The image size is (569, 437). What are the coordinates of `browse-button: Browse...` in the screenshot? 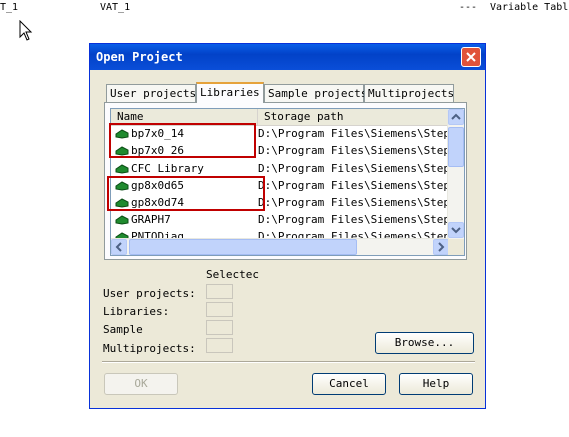 It's located at (424, 343).